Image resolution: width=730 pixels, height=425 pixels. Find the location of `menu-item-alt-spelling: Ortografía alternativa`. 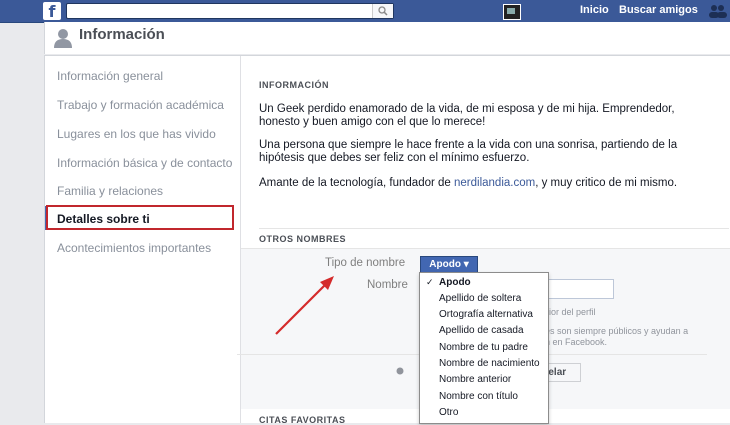

menu-item-alt-spelling: Ortografía alternativa is located at coordinates (484, 316).